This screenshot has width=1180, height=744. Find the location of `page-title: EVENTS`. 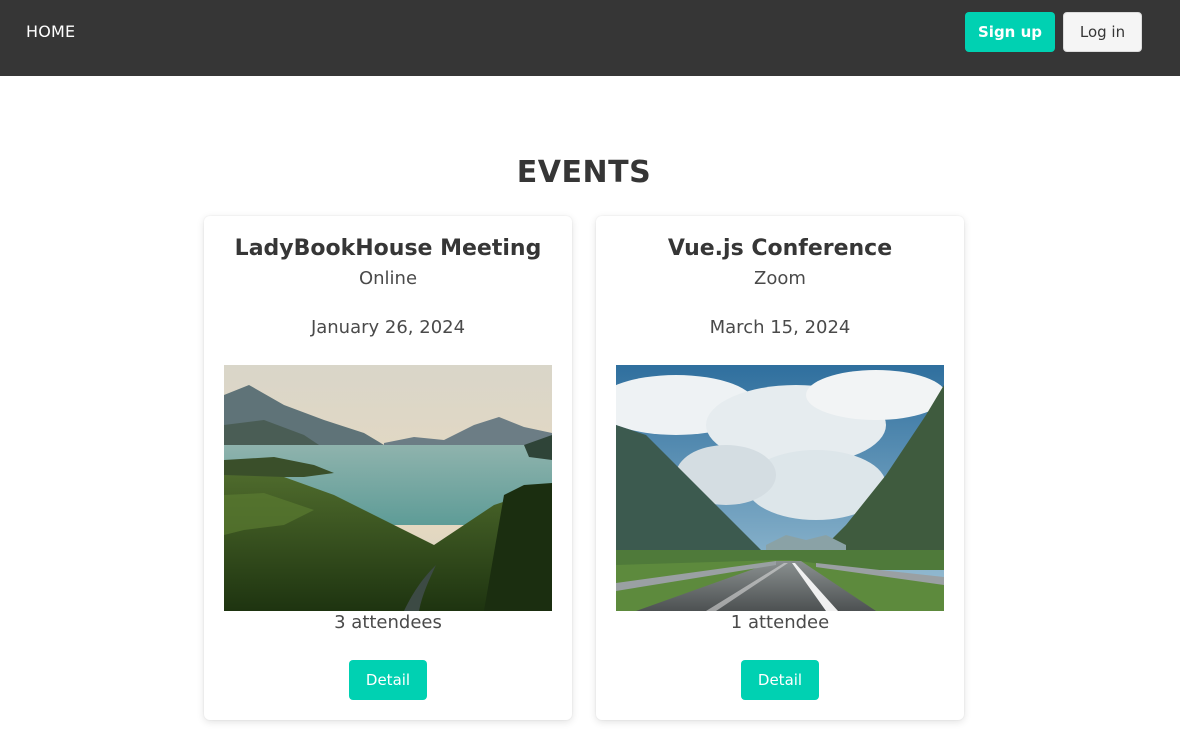

page-title: EVENTS is located at coordinates (584, 172).